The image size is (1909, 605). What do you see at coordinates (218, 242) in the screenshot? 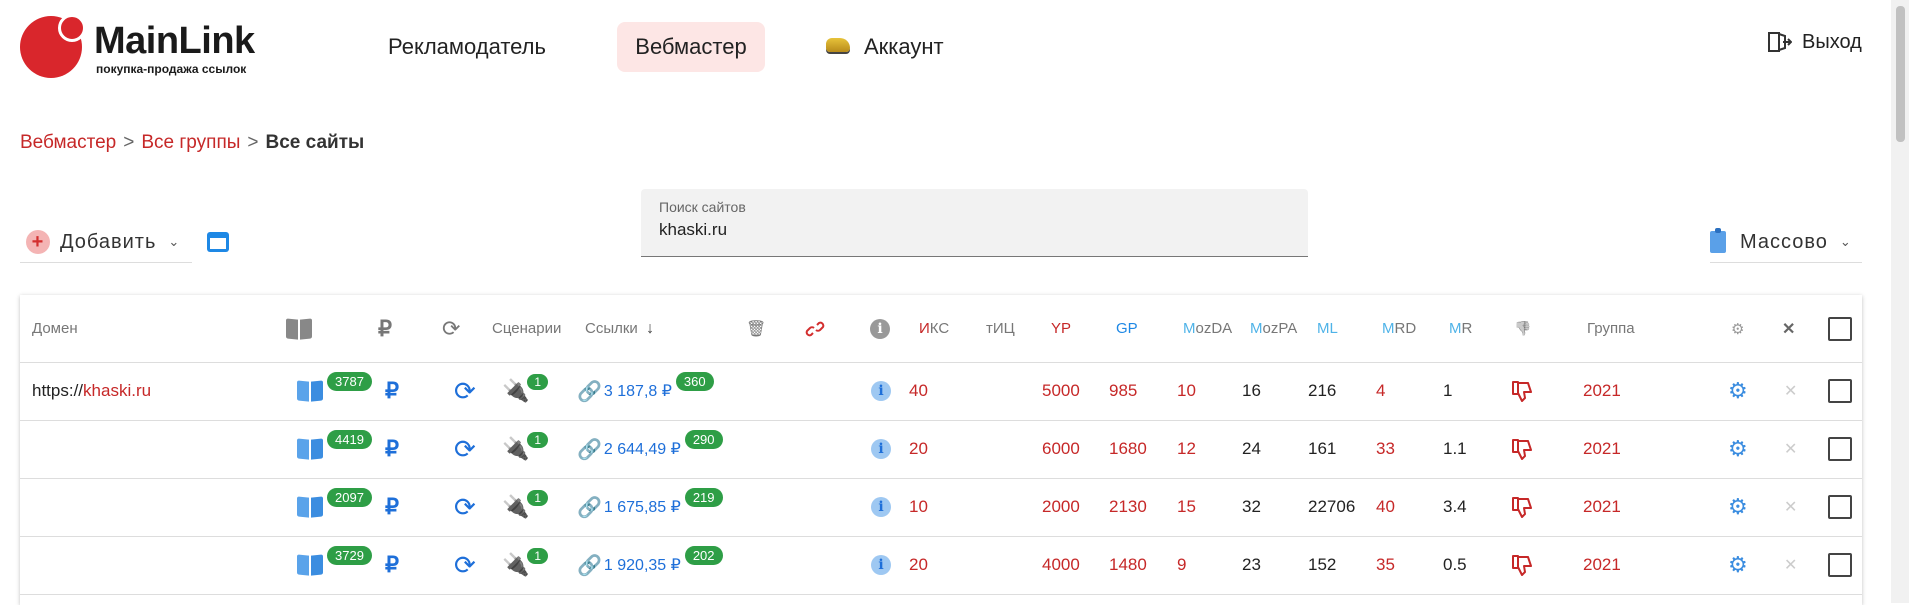
I see `columns-toggle-icon` at bounding box center [218, 242].